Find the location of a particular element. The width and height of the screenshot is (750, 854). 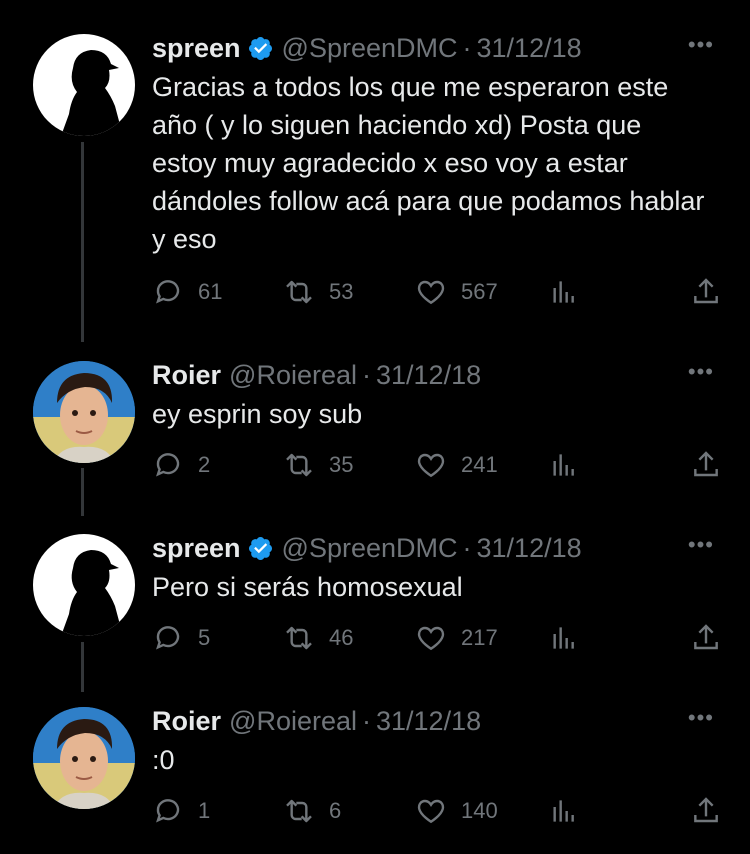

like-button: 217 is located at coordinates (456, 638).